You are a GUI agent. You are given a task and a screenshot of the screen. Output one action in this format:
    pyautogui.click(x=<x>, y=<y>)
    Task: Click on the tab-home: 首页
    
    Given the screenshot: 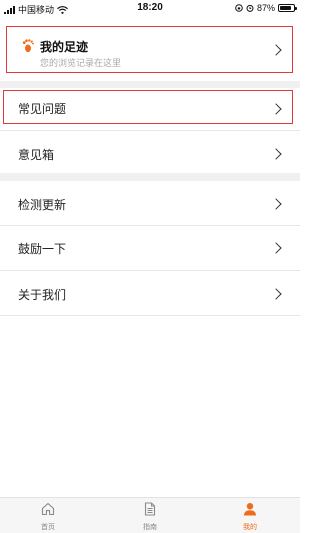 What is the action you would take?
    pyautogui.click(x=48, y=515)
    